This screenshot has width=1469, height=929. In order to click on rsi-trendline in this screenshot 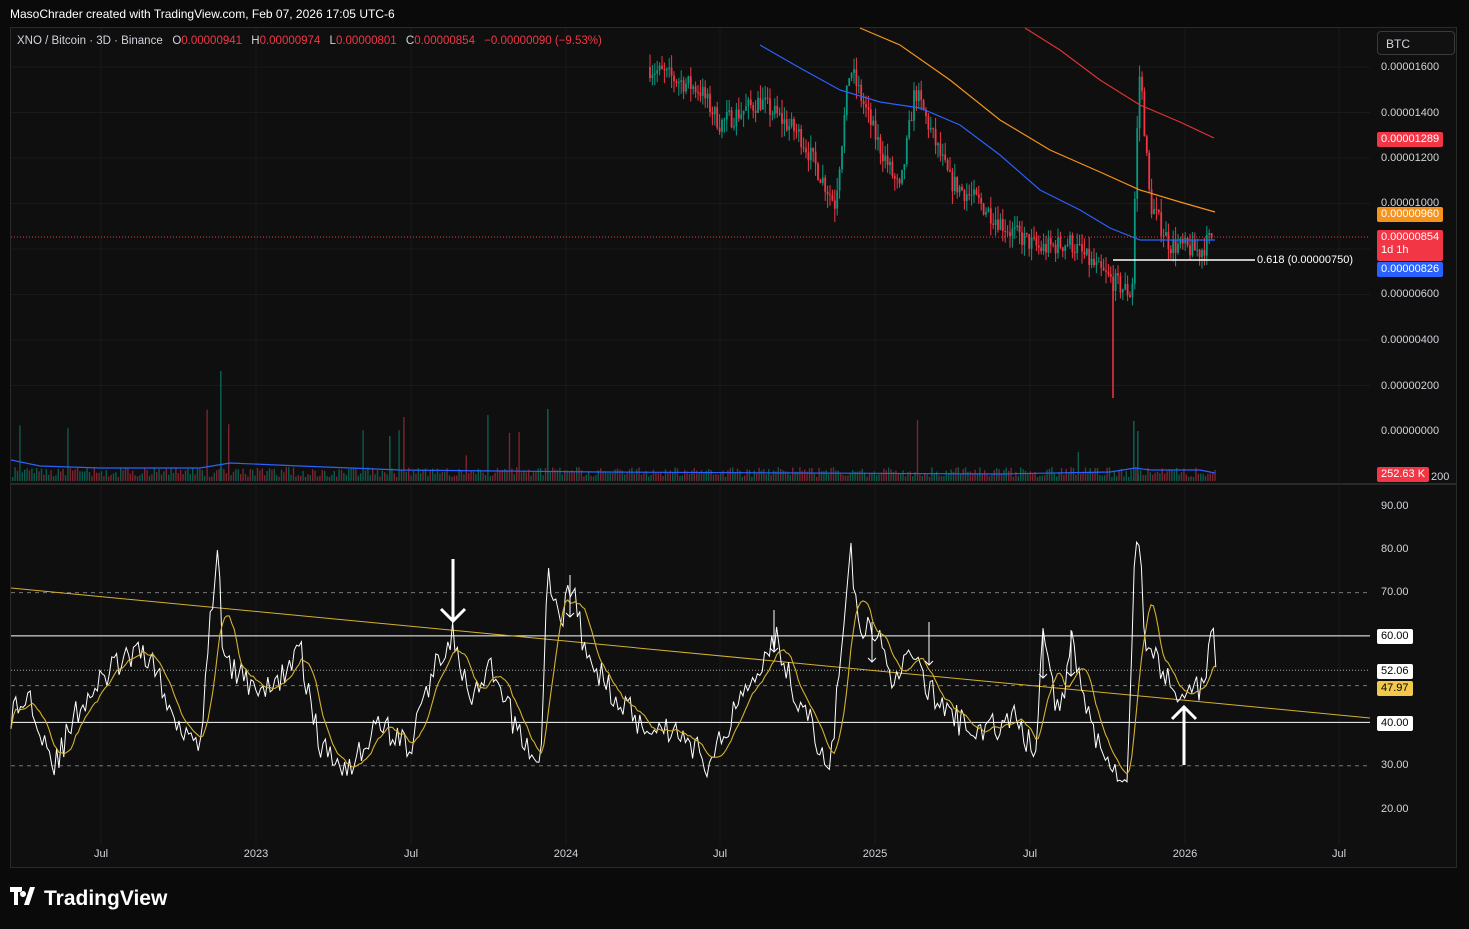, I will do `click(690, 653)`.